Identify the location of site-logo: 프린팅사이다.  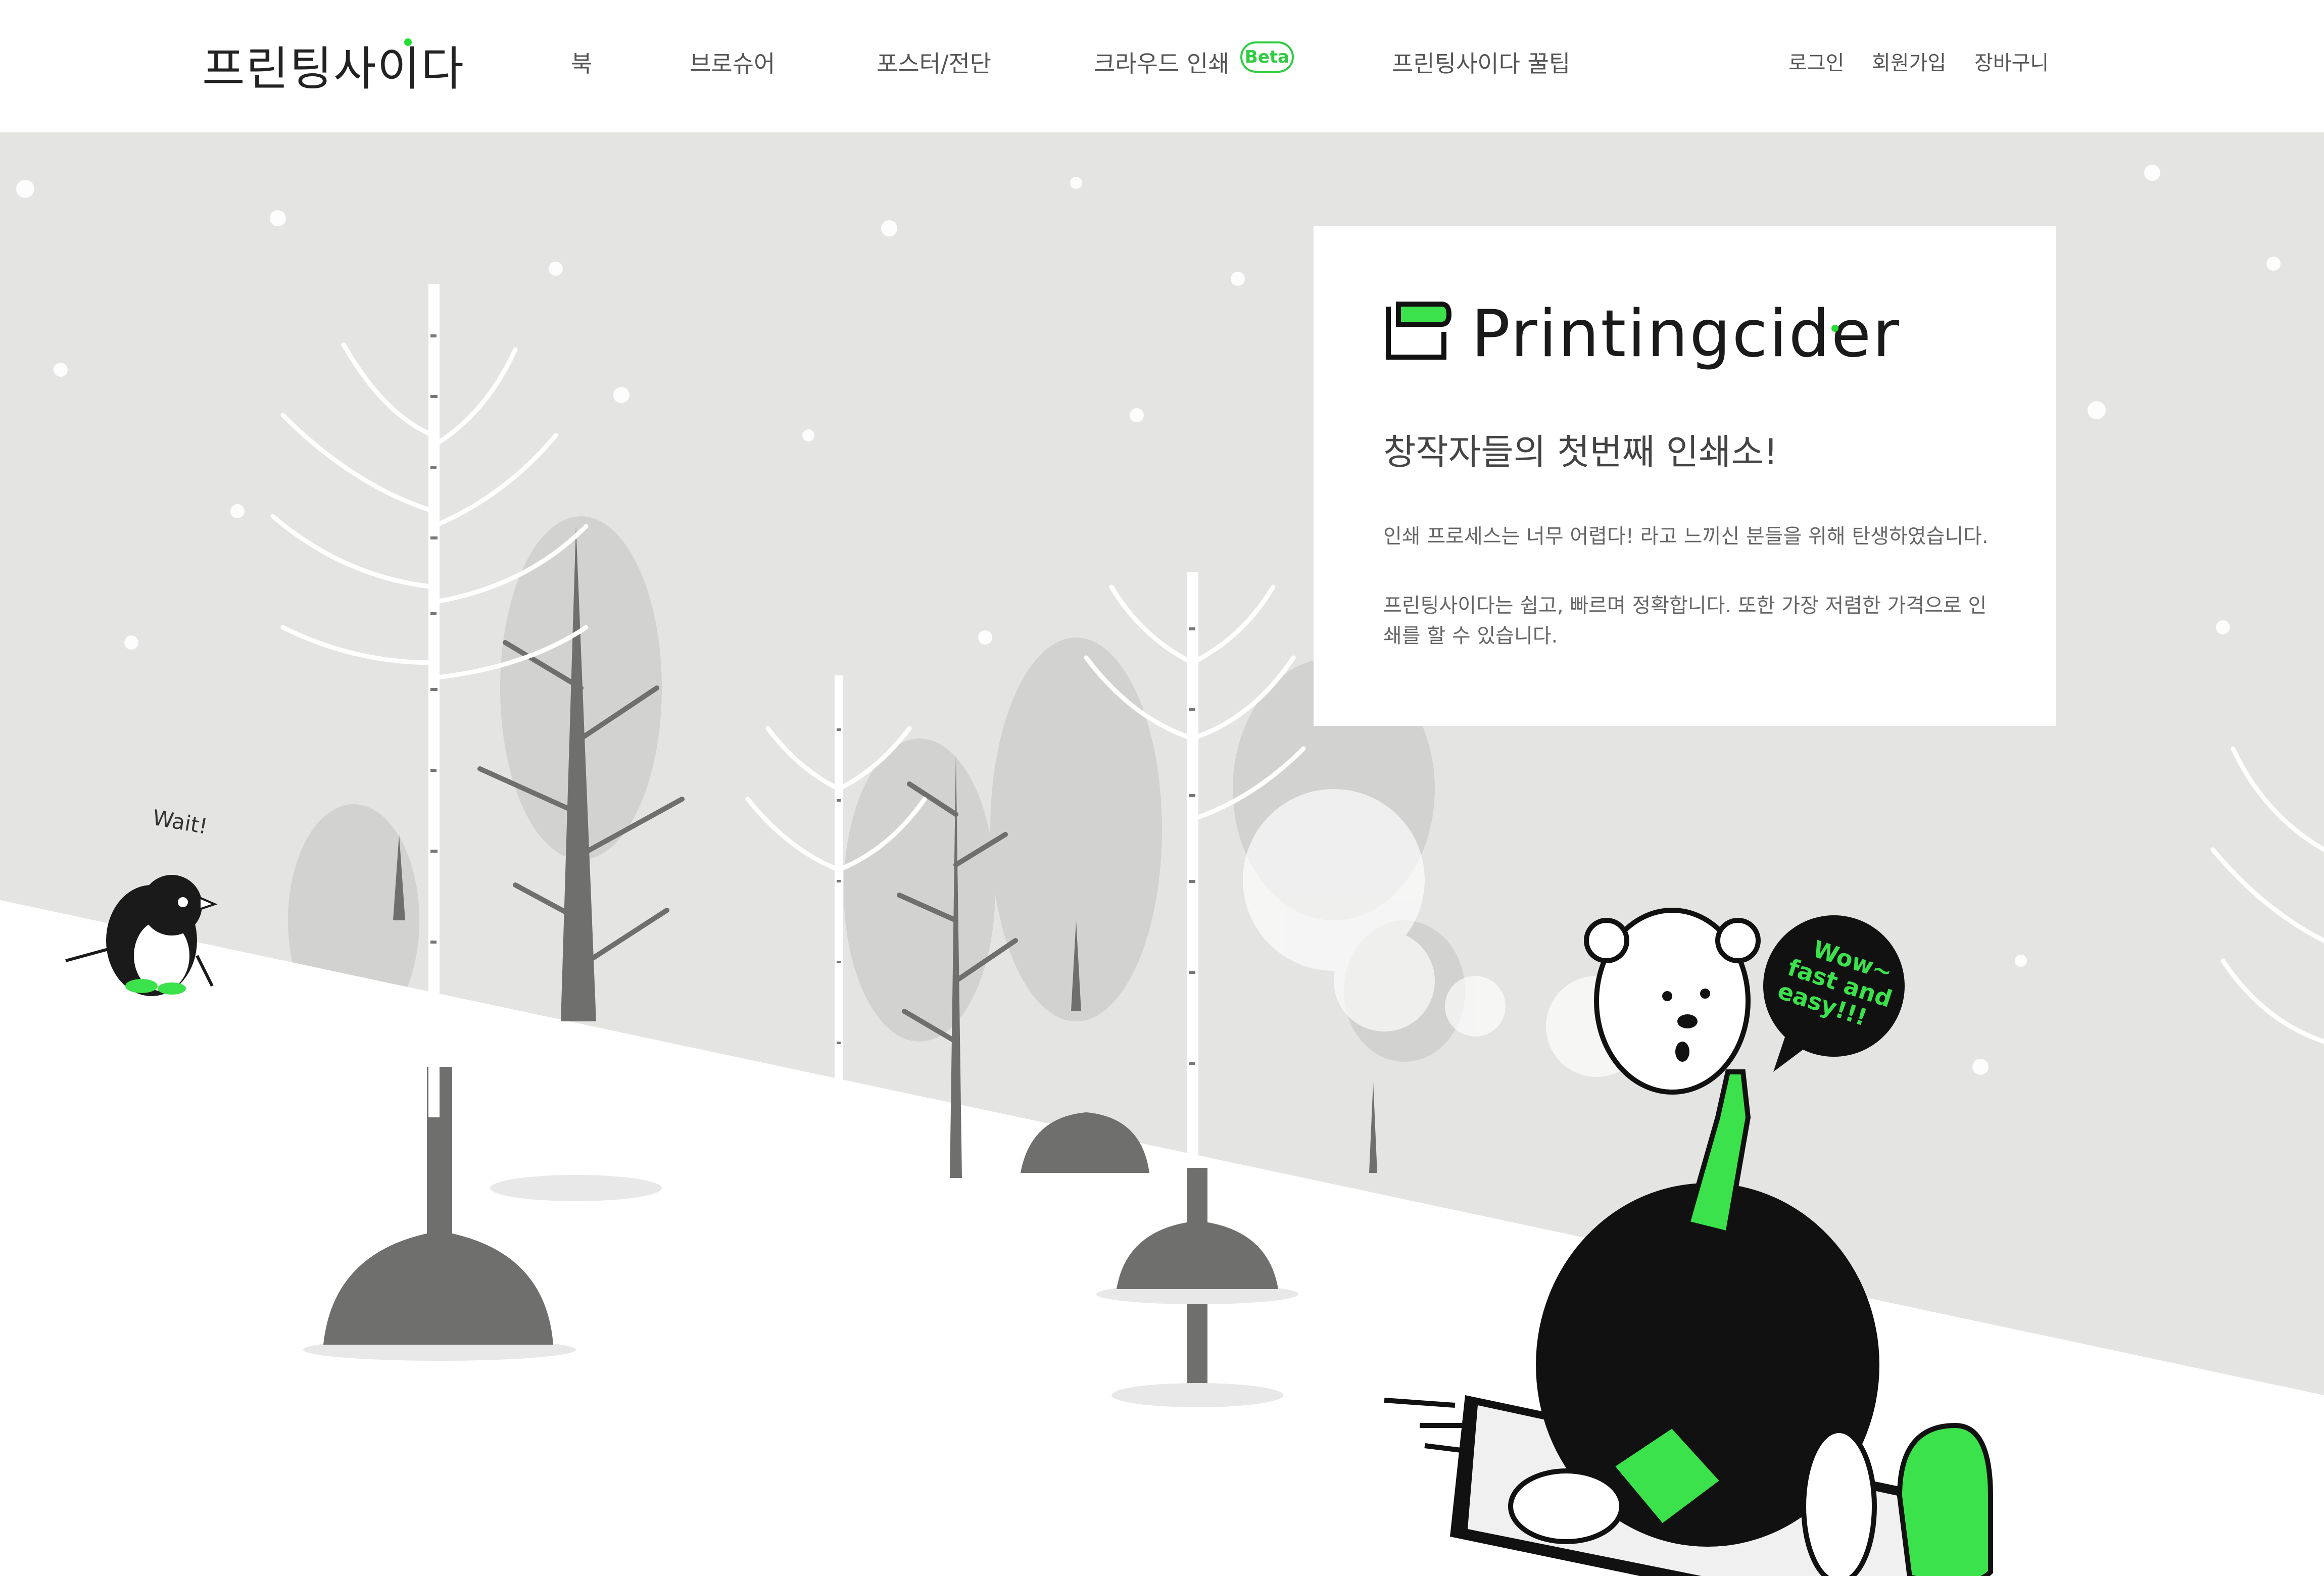
(333, 64).